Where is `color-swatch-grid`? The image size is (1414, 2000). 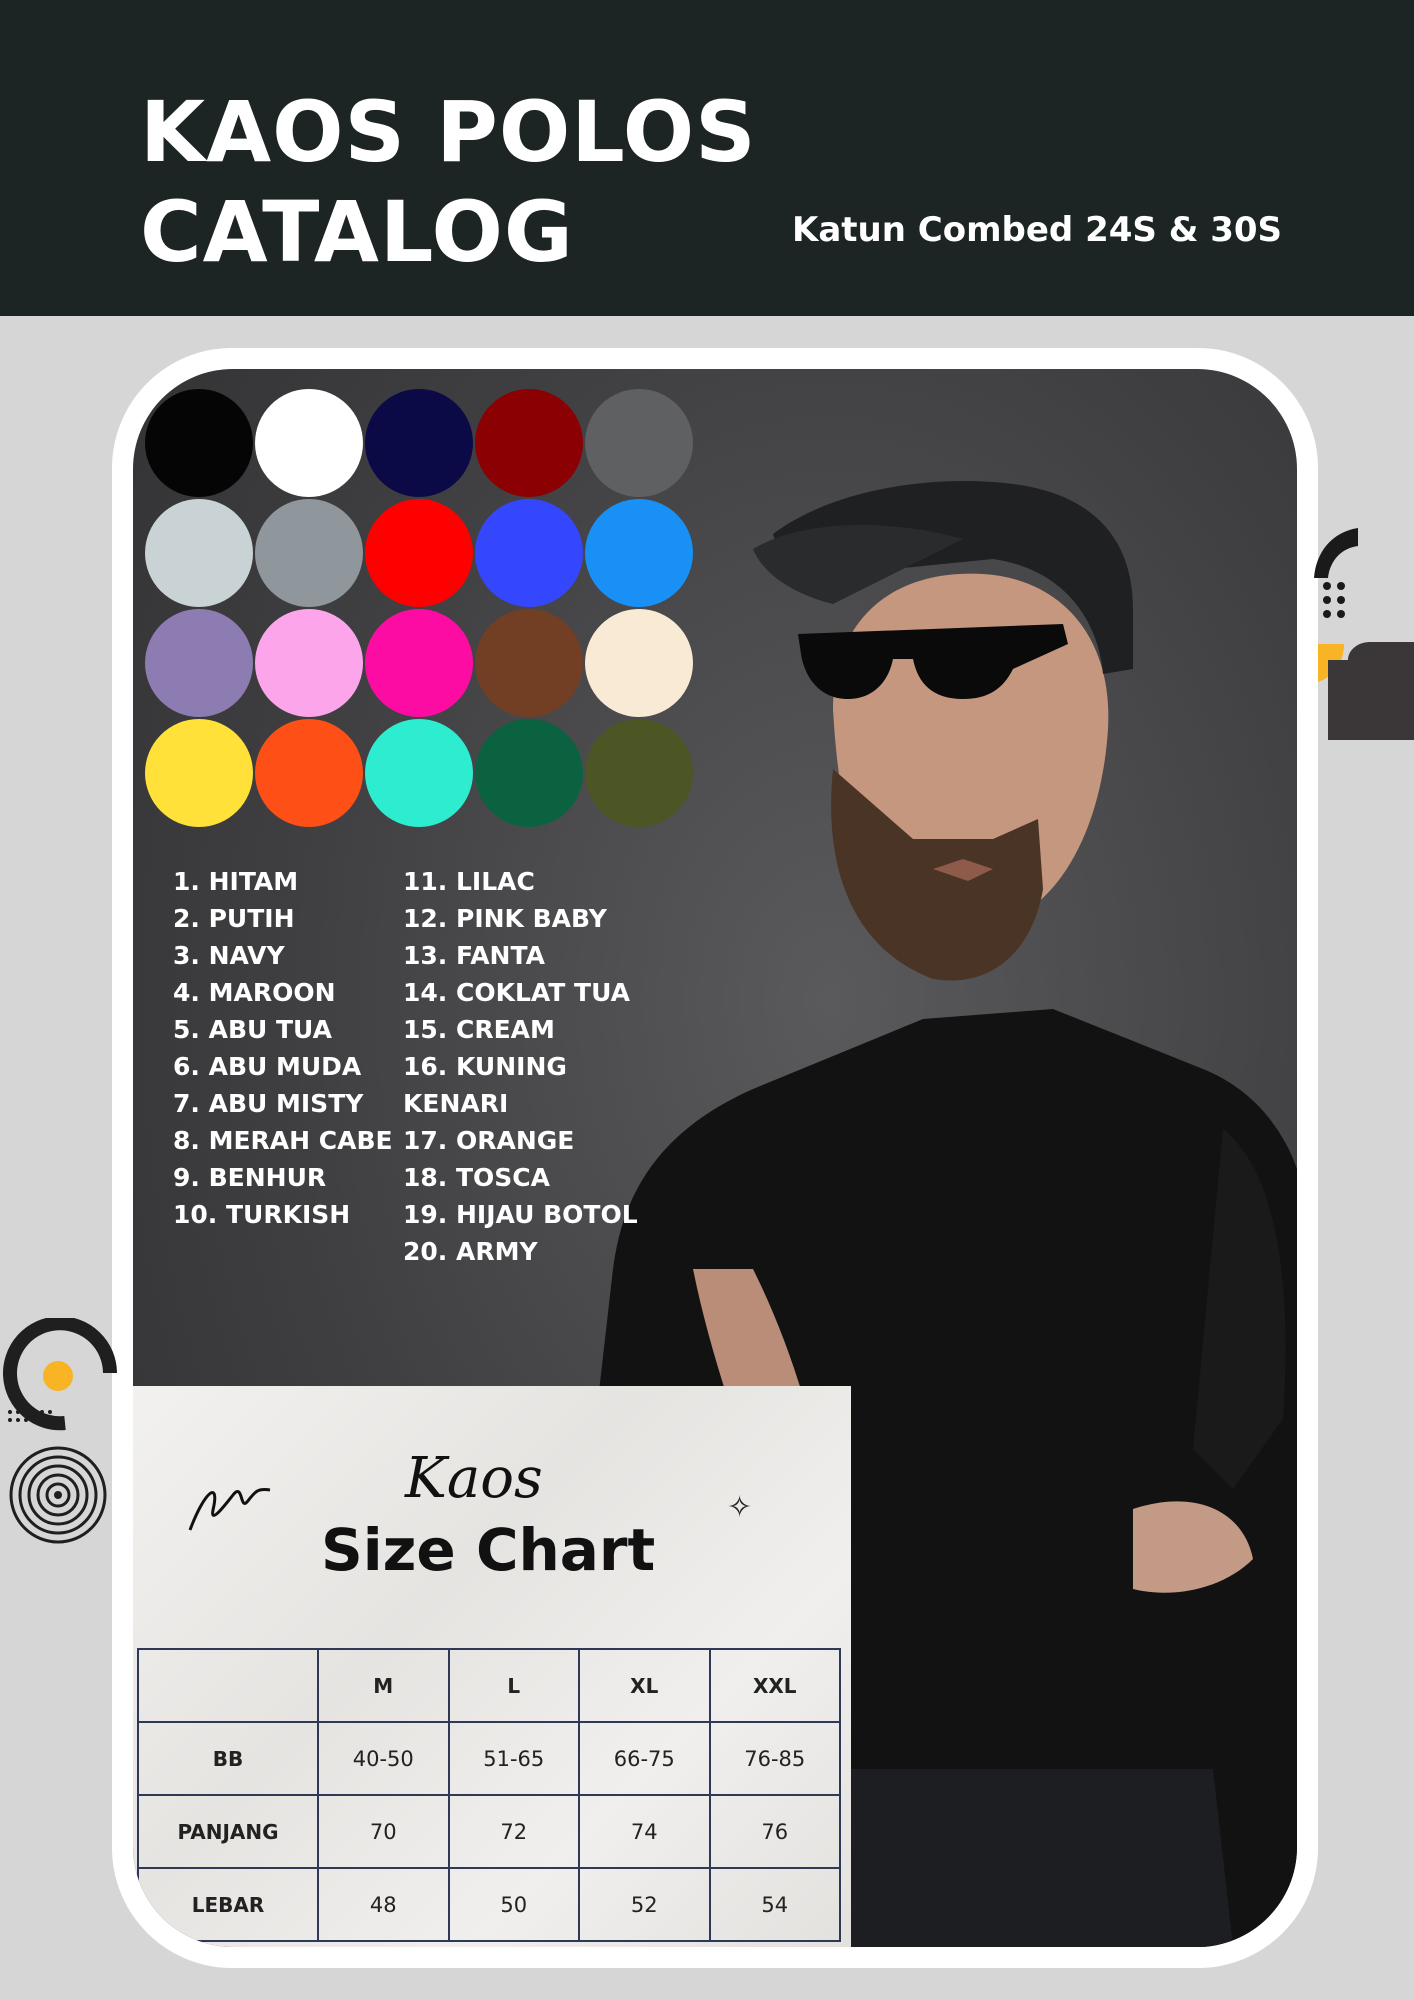
color-swatch-grid is located at coordinates (420, 609).